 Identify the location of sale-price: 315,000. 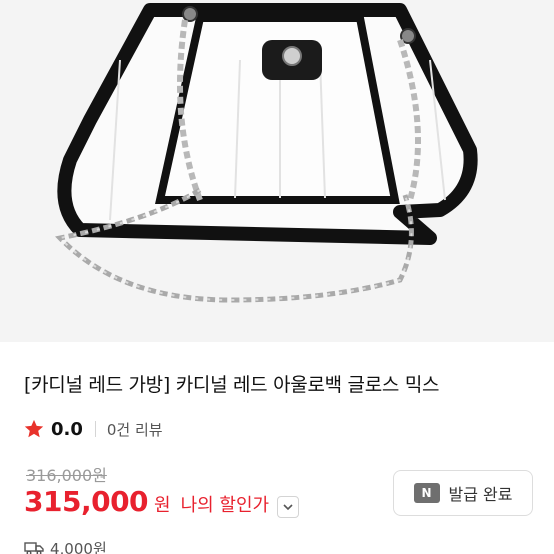
(86, 501).